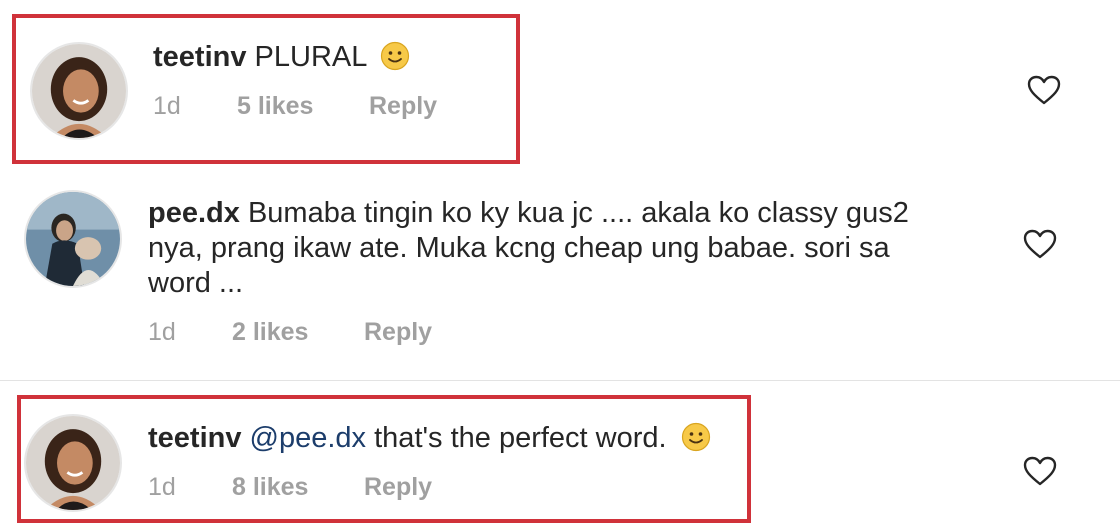  I want to click on avatar-photo, so click(73, 239).